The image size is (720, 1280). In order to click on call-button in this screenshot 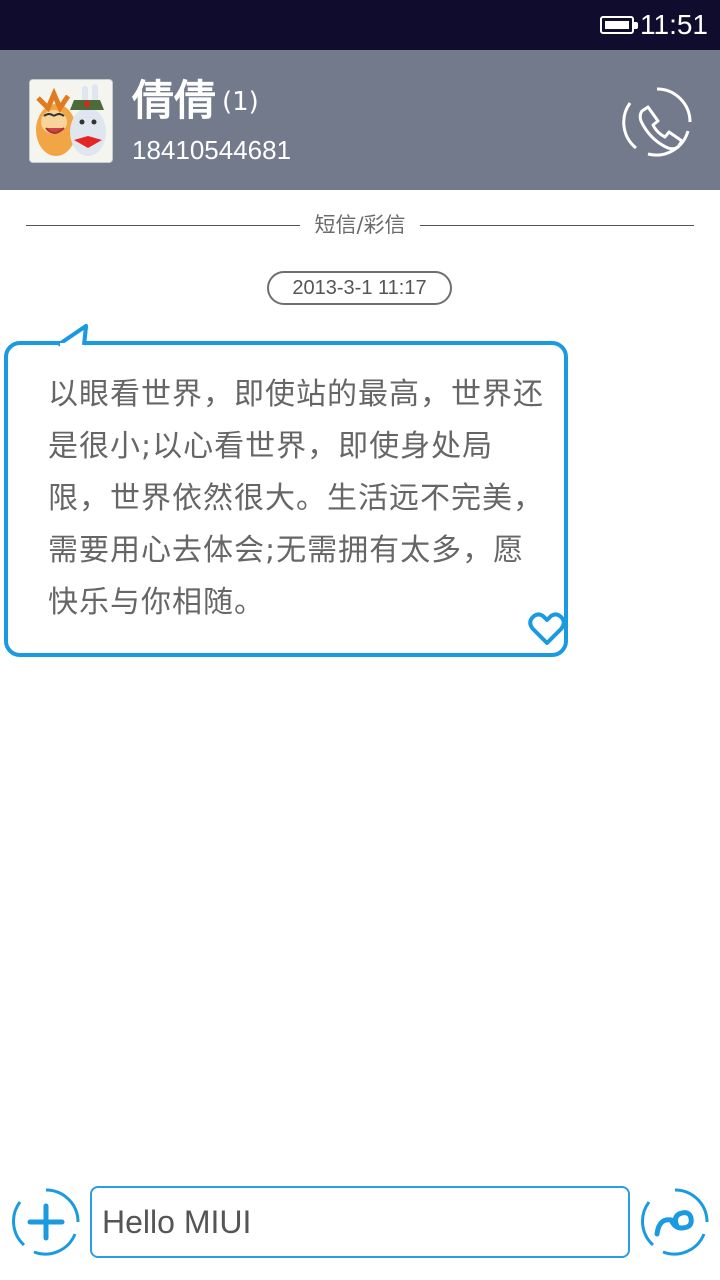, I will do `click(657, 122)`.